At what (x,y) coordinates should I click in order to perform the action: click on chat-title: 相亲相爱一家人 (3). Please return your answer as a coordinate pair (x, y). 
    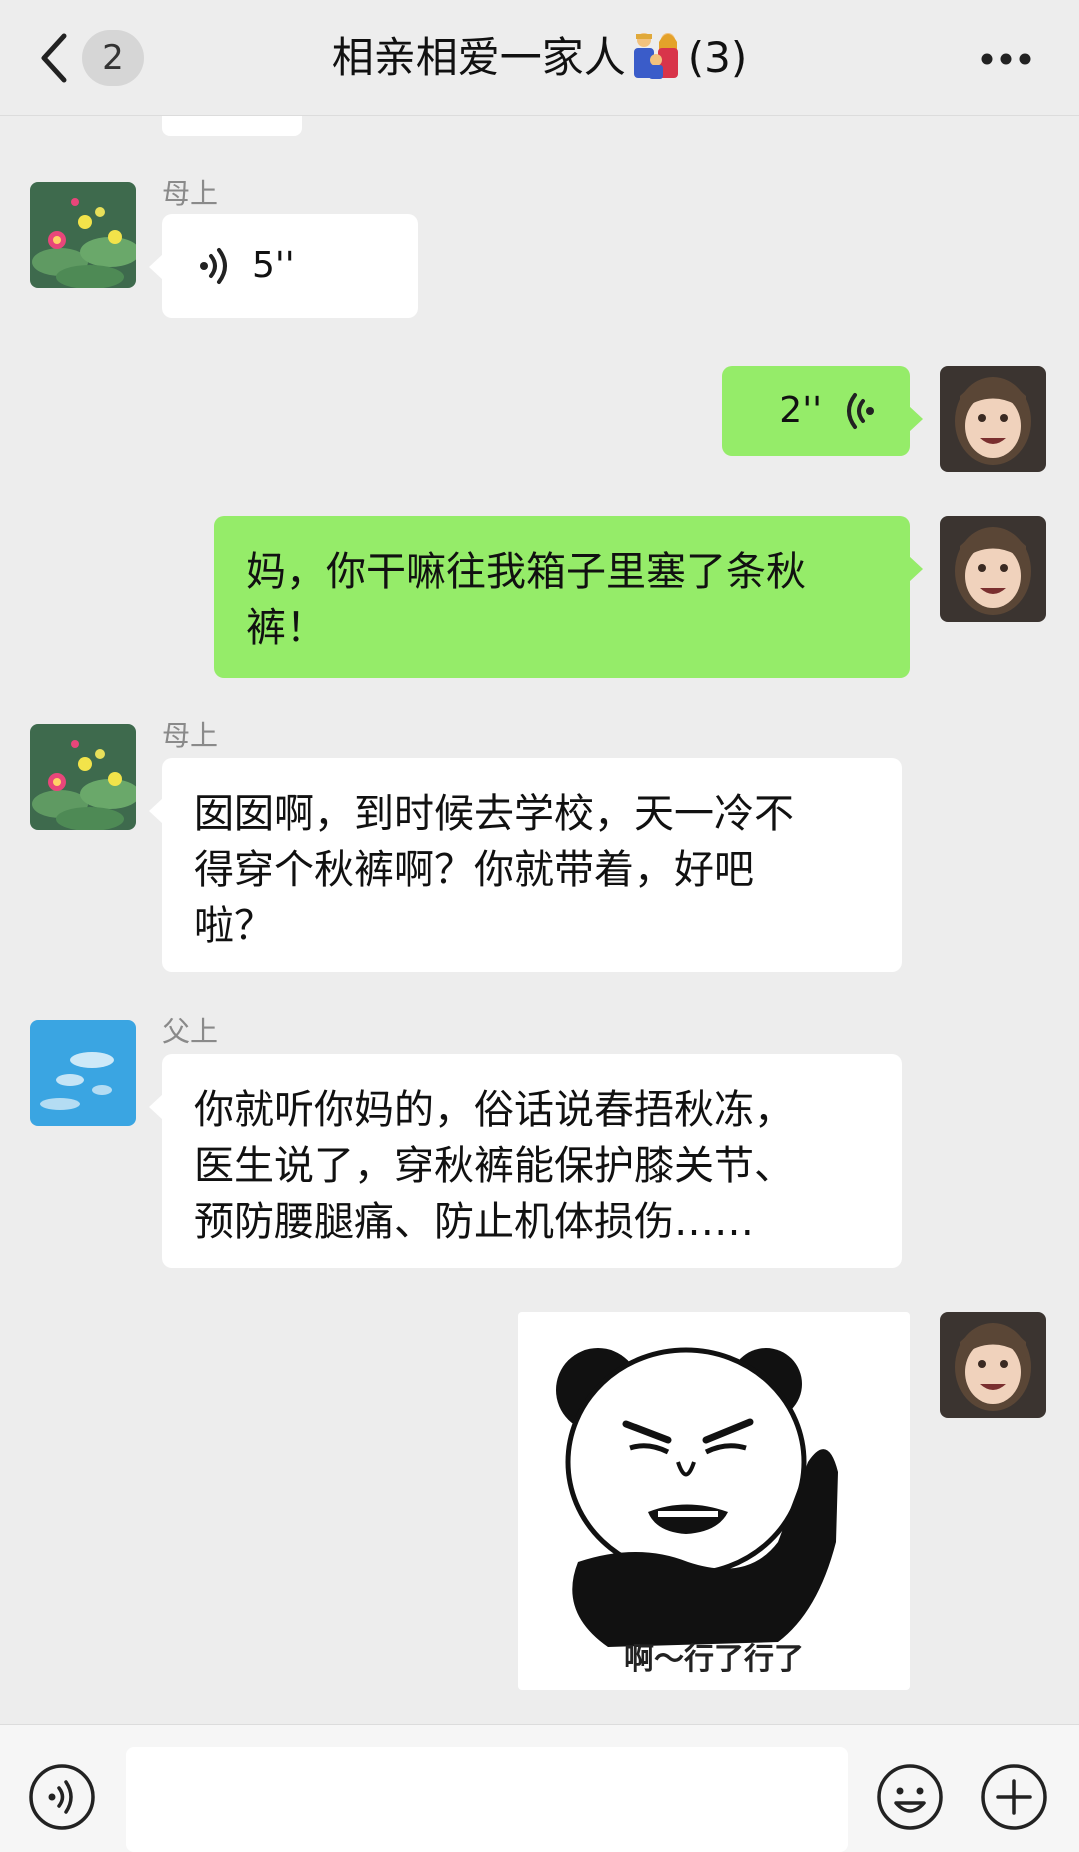
    Looking at the image, I should click on (539, 58).